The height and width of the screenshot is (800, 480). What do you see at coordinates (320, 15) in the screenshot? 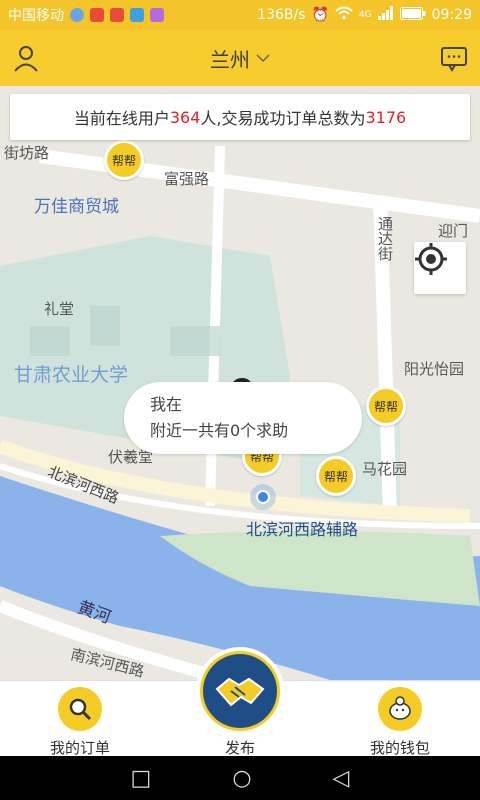
I see `alarm-icon: ⏰` at bounding box center [320, 15].